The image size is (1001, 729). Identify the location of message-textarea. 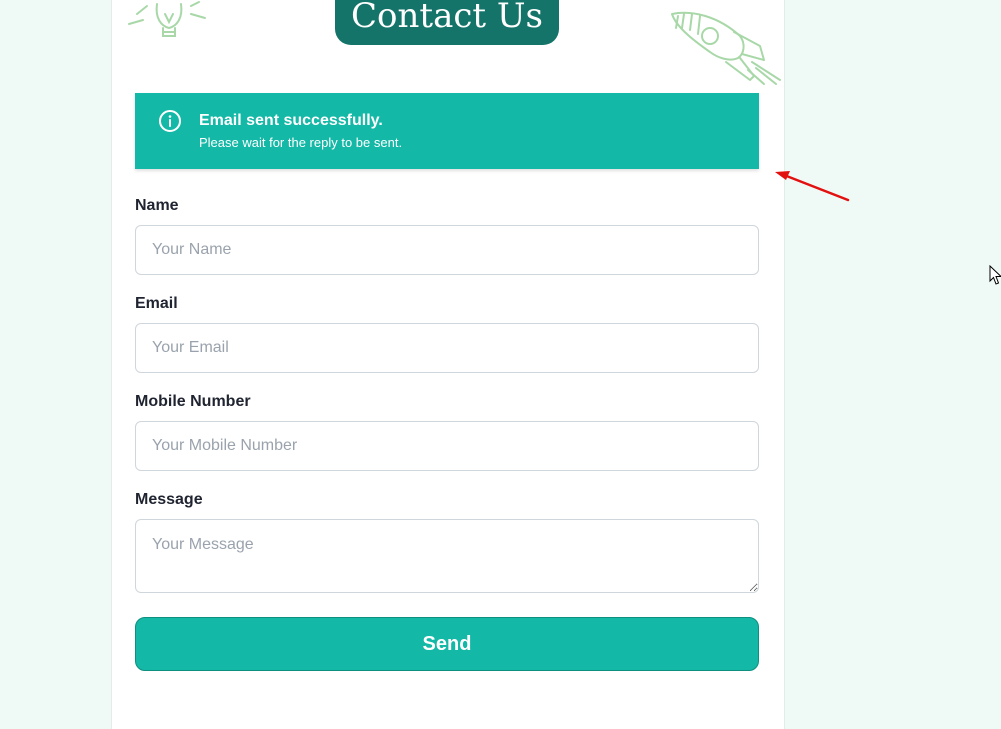
(447, 556).